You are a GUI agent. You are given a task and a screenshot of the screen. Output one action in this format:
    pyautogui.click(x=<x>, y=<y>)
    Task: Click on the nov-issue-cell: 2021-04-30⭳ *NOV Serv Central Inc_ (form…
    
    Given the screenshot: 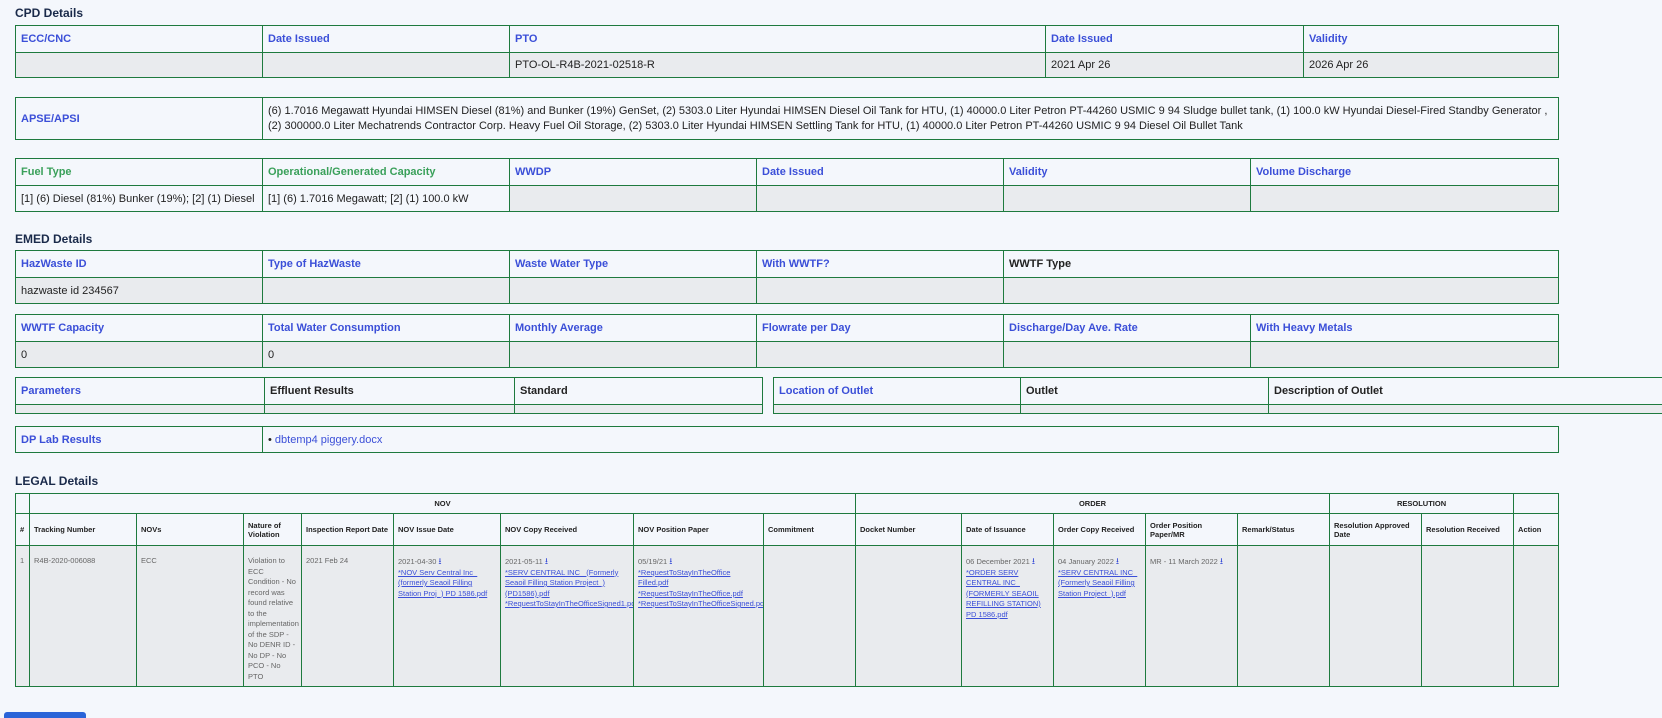 What is the action you would take?
    pyautogui.click(x=447, y=616)
    